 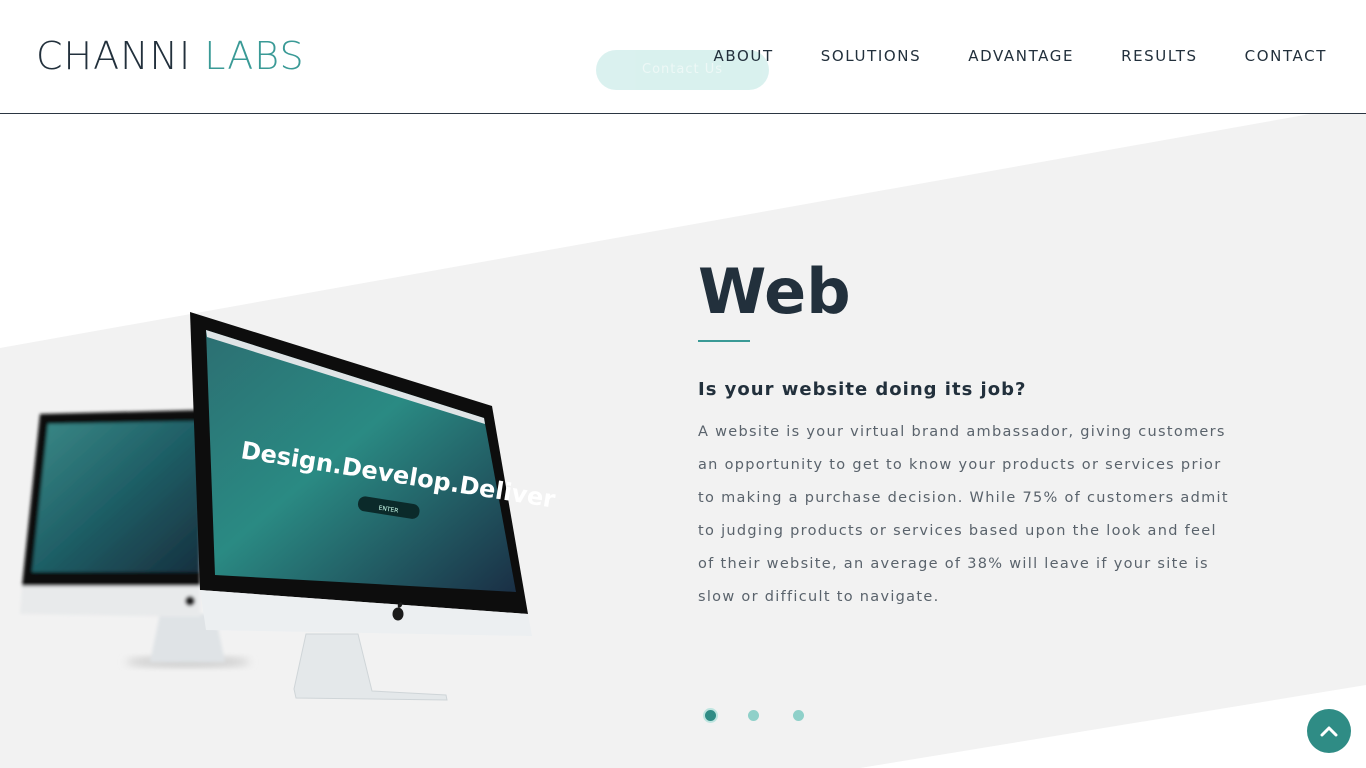 I want to click on slide-title: Web, so click(x=774, y=291).